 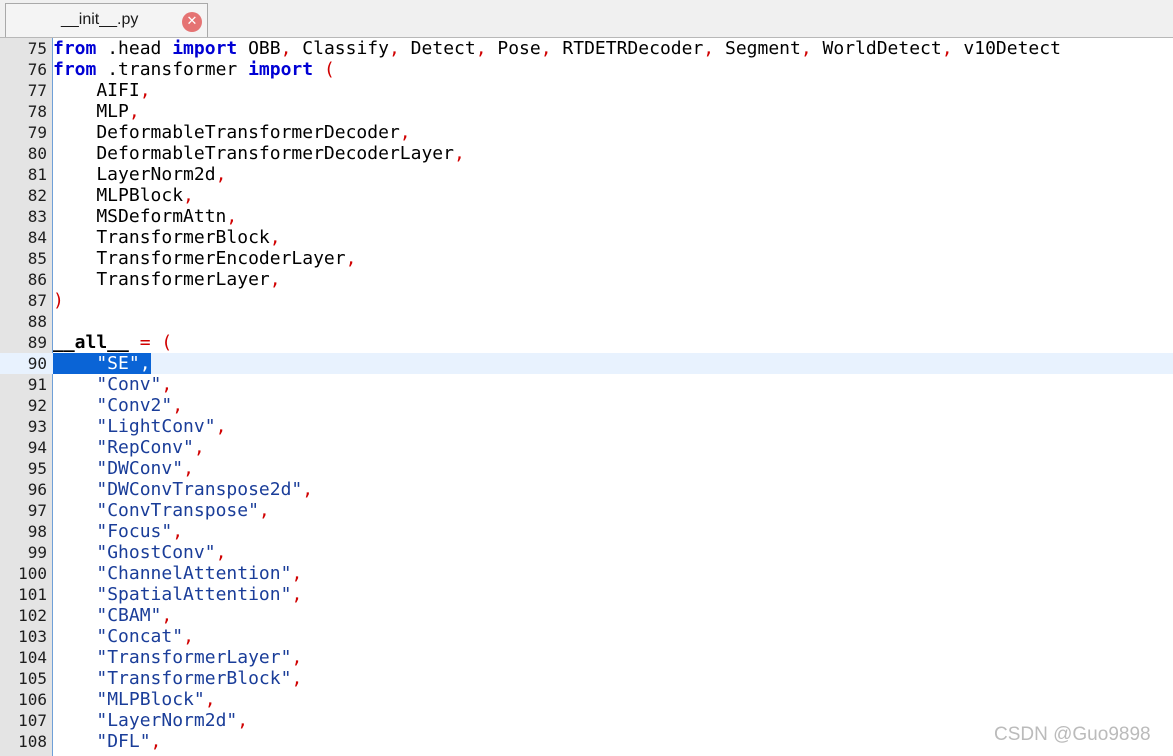 What do you see at coordinates (134, 174) in the screenshot?
I see `code-token: LayerNorm2d` at bounding box center [134, 174].